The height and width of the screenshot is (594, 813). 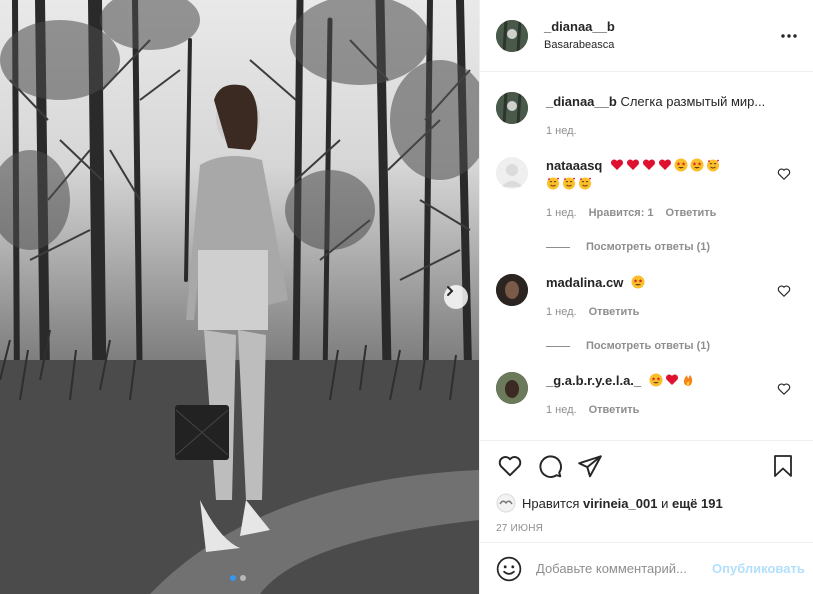 I want to click on comment-likes: Нравится: 1, so click(x=621, y=213).